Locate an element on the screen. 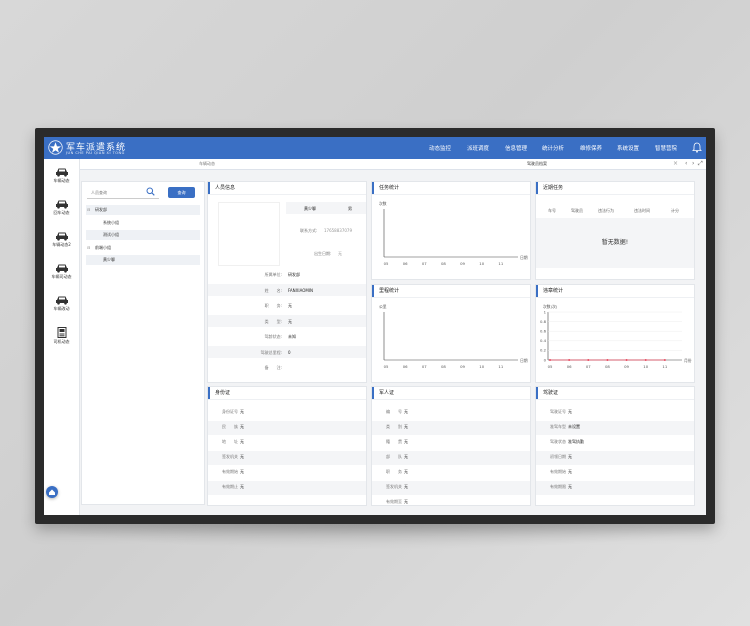 The image size is (750, 626). sidebar-item-return-status: 回车动态 is located at coordinates (61, 207).